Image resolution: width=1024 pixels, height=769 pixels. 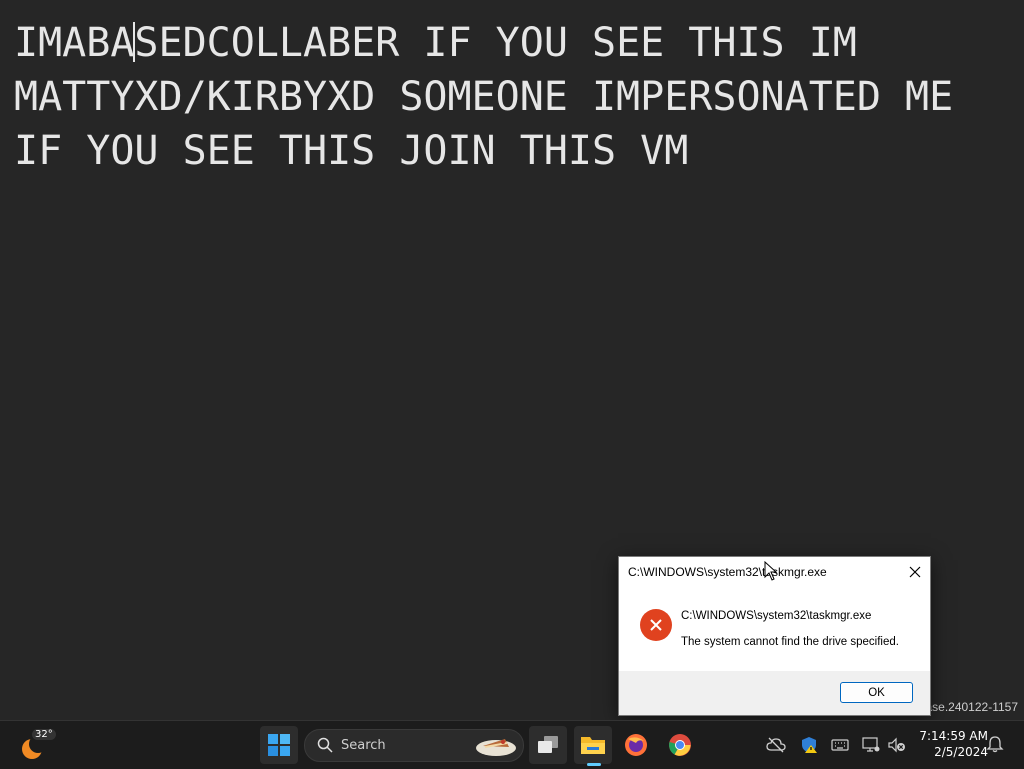 I want to click on dialog-close-button, so click(x=915, y=572).